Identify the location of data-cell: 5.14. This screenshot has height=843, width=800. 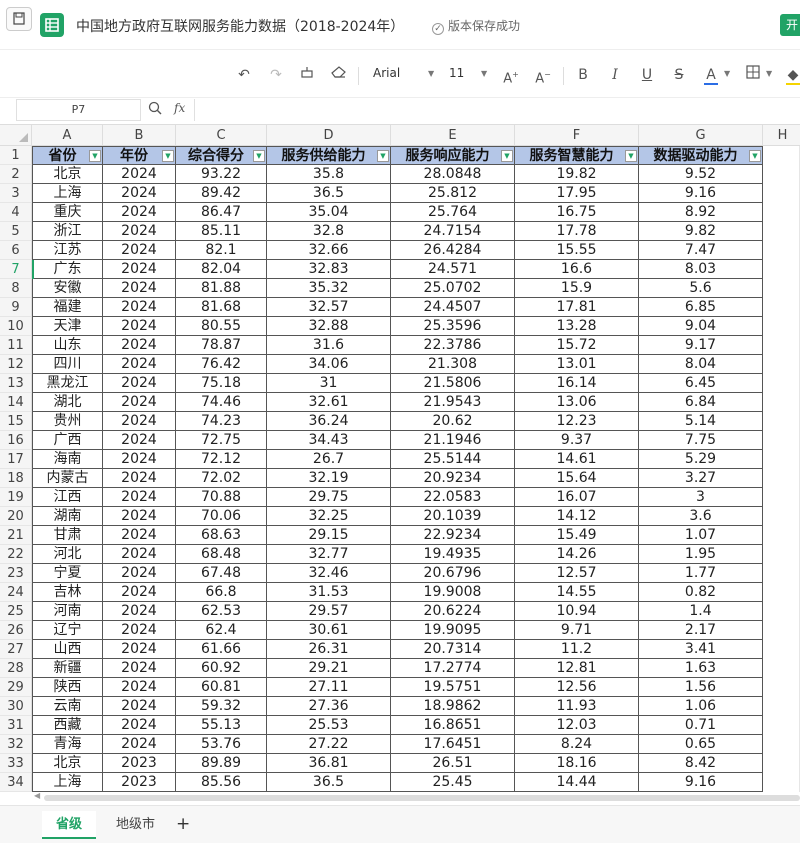
(701, 421).